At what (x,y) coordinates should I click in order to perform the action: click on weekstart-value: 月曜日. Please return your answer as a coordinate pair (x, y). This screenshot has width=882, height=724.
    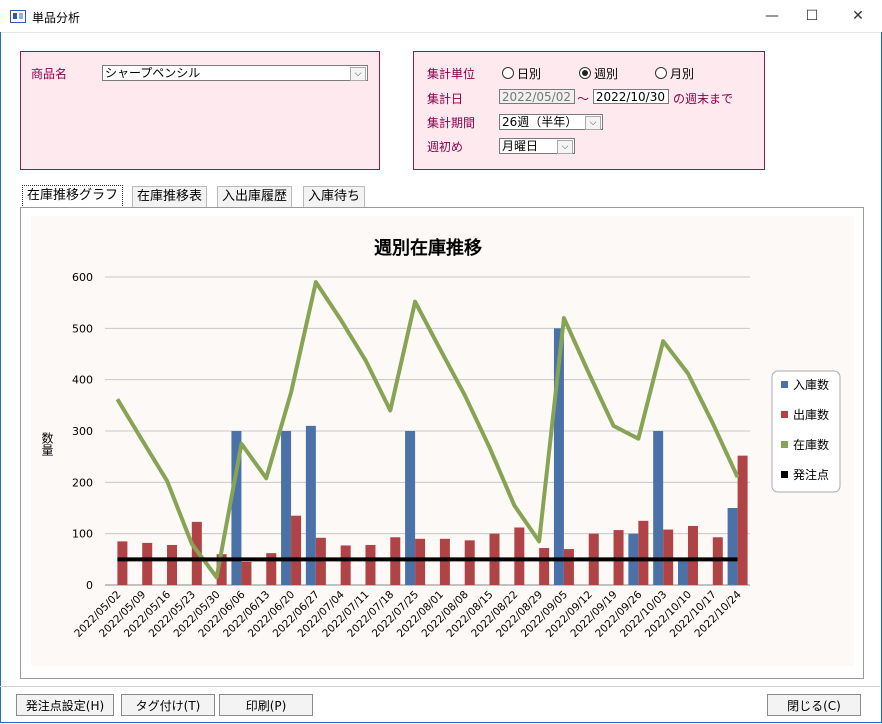
    Looking at the image, I should click on (520, 146).